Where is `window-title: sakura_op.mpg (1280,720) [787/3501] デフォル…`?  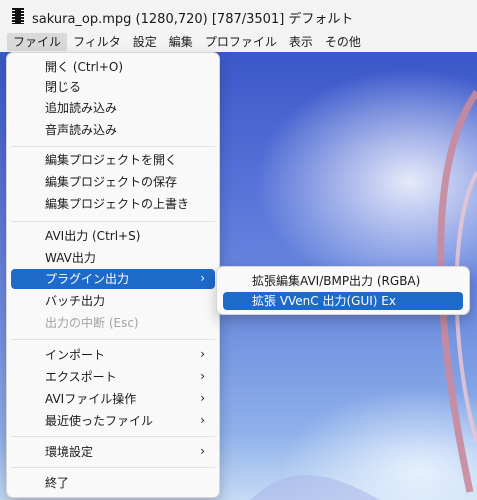 window-title: sakura_op.mpg (1280,720) [787/3501] デフォル… is located at coordinates (193, 19).